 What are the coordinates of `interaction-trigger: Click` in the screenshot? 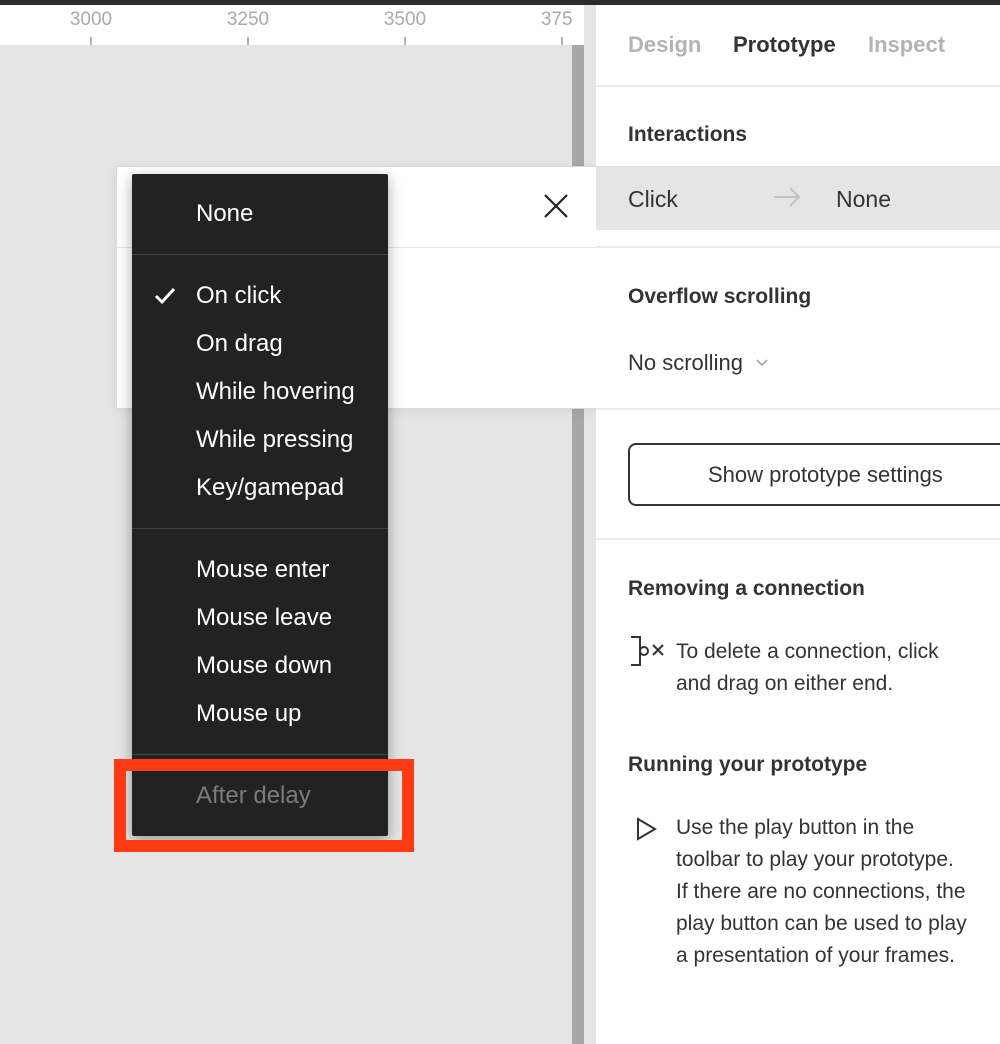 It's located at (653, 199).